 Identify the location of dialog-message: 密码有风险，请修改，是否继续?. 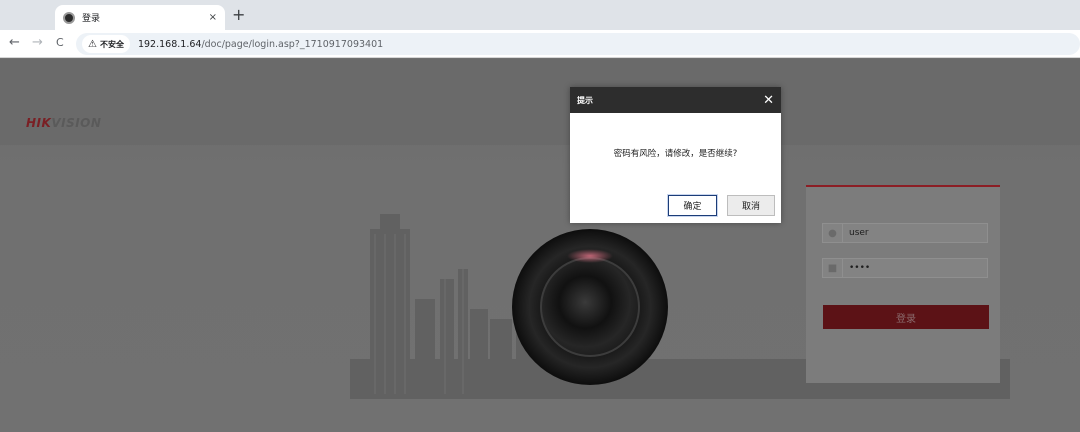
(675, 154).